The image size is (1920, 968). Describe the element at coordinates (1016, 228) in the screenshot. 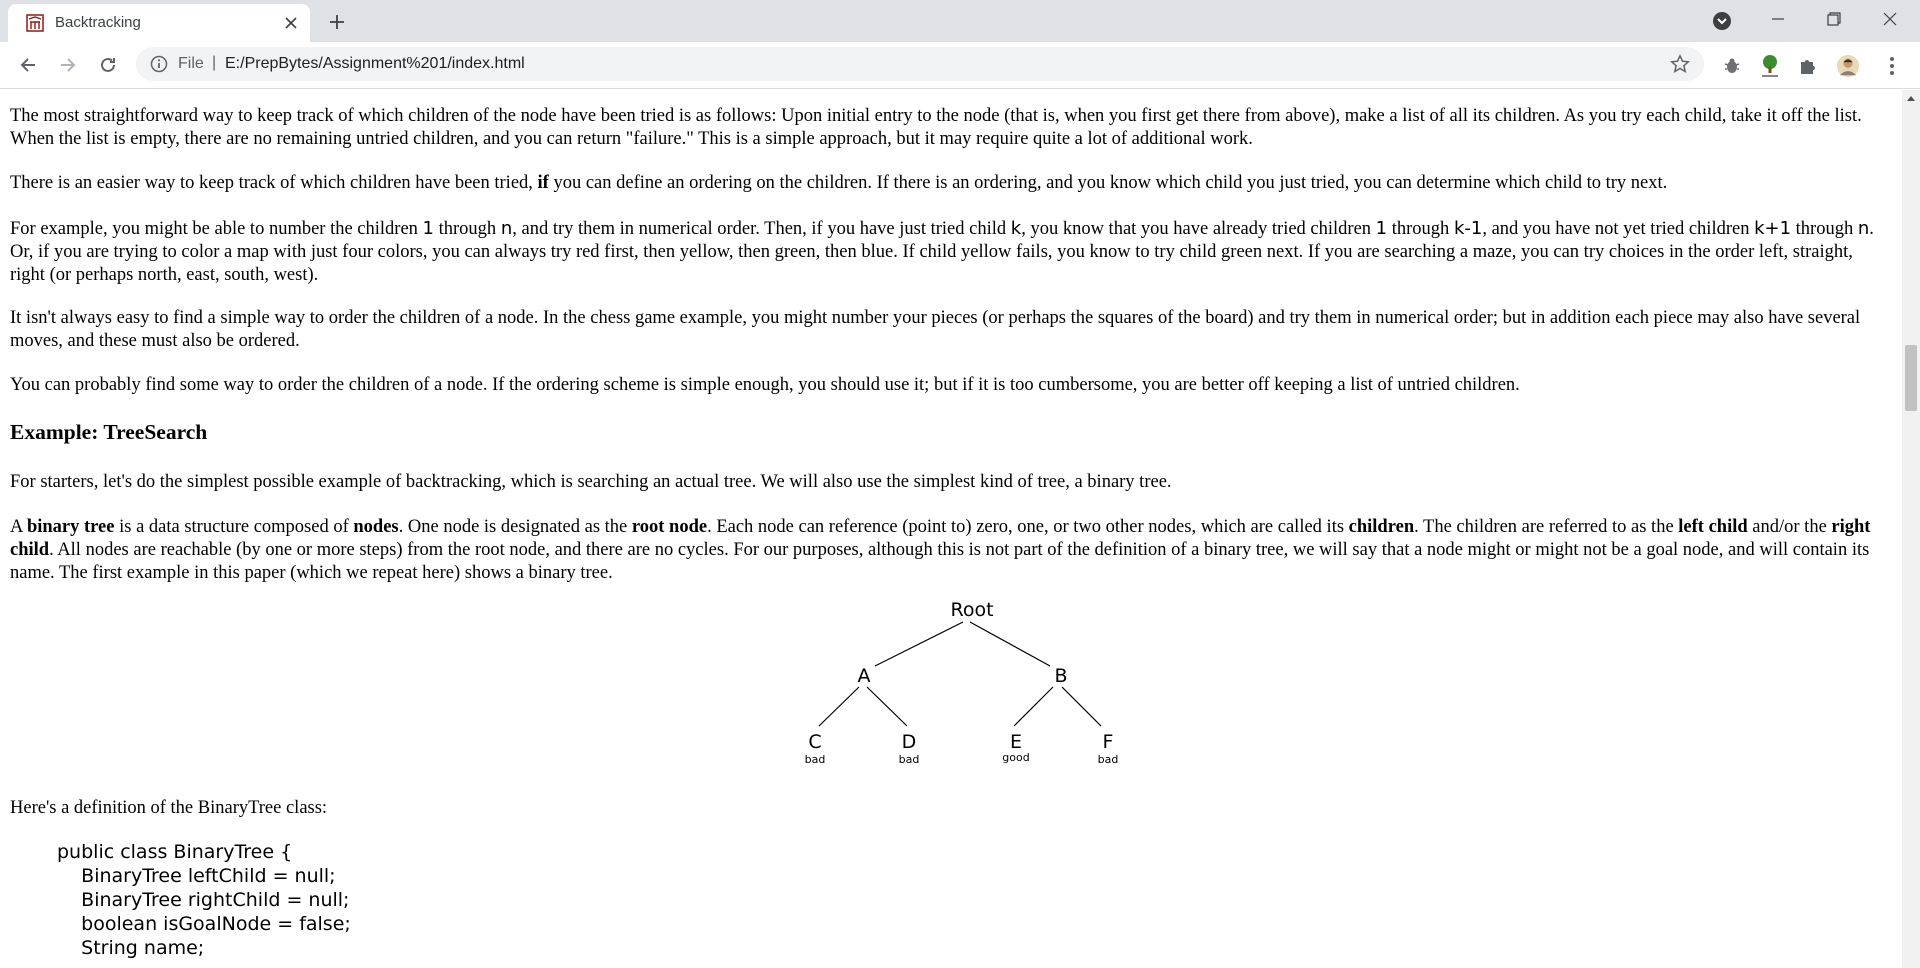

I see `inline-code: k` at that location.